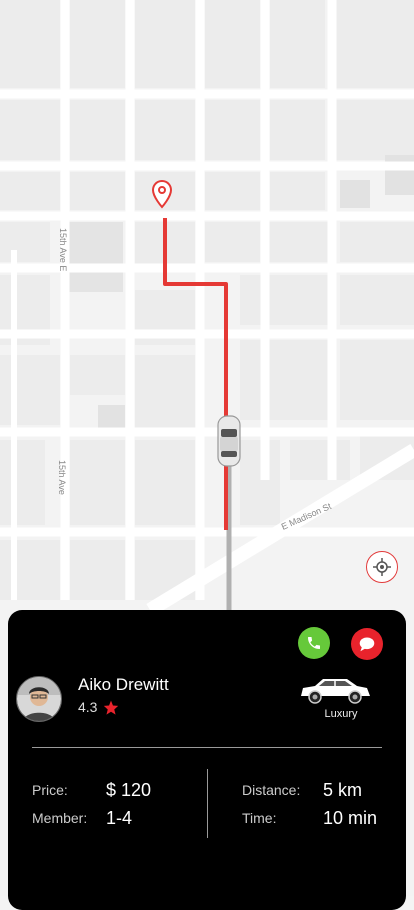 The height and width of the screenshot is (910, 414). I want to click on price-value: $ 120, so click(129, 790).